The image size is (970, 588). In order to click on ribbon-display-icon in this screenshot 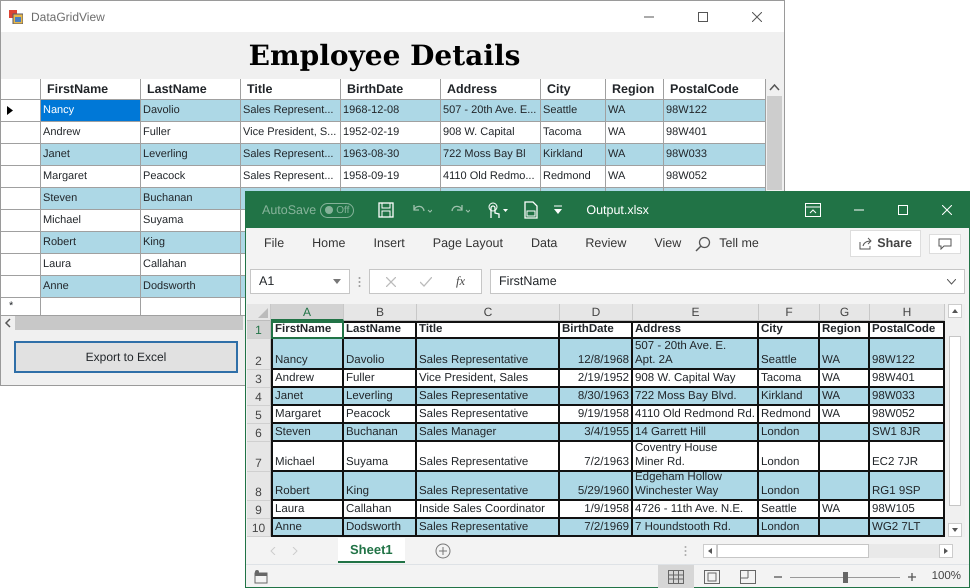, I will do `click(813, 210)`.